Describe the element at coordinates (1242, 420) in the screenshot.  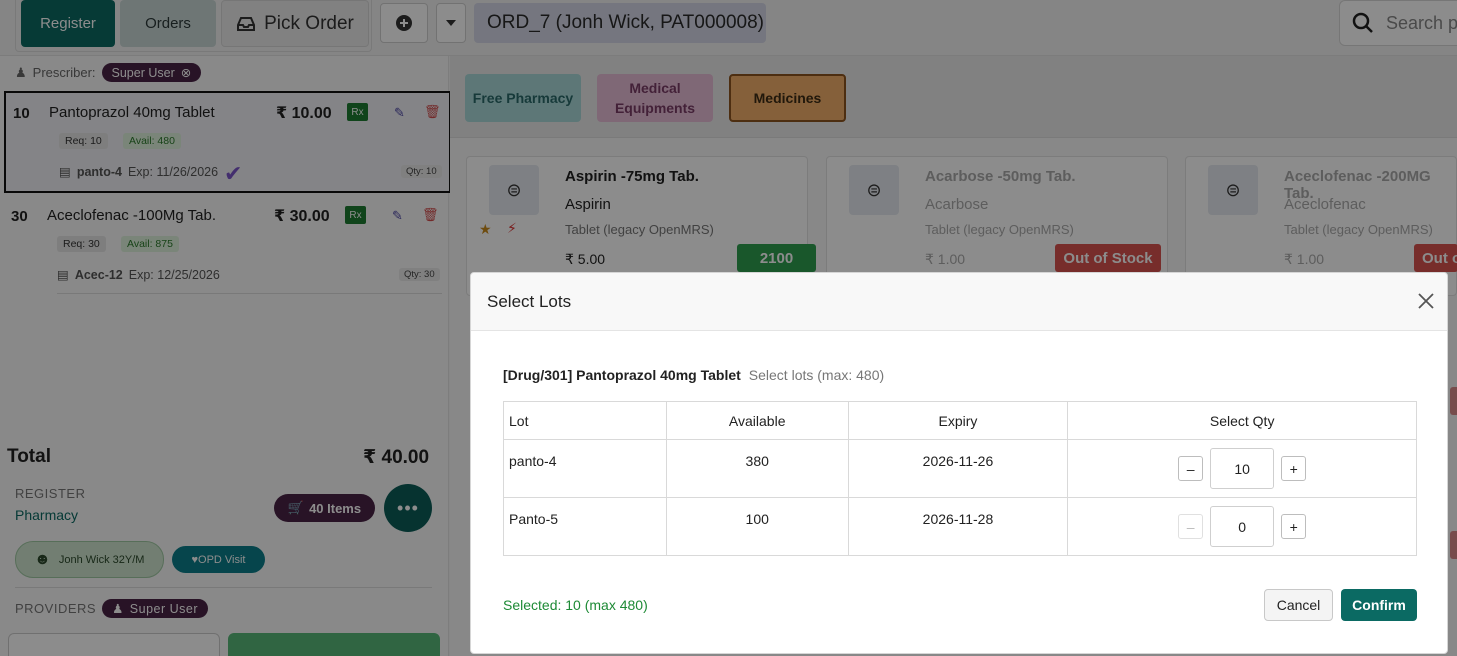
I see `col-select-qty: Select Qty` at that location.